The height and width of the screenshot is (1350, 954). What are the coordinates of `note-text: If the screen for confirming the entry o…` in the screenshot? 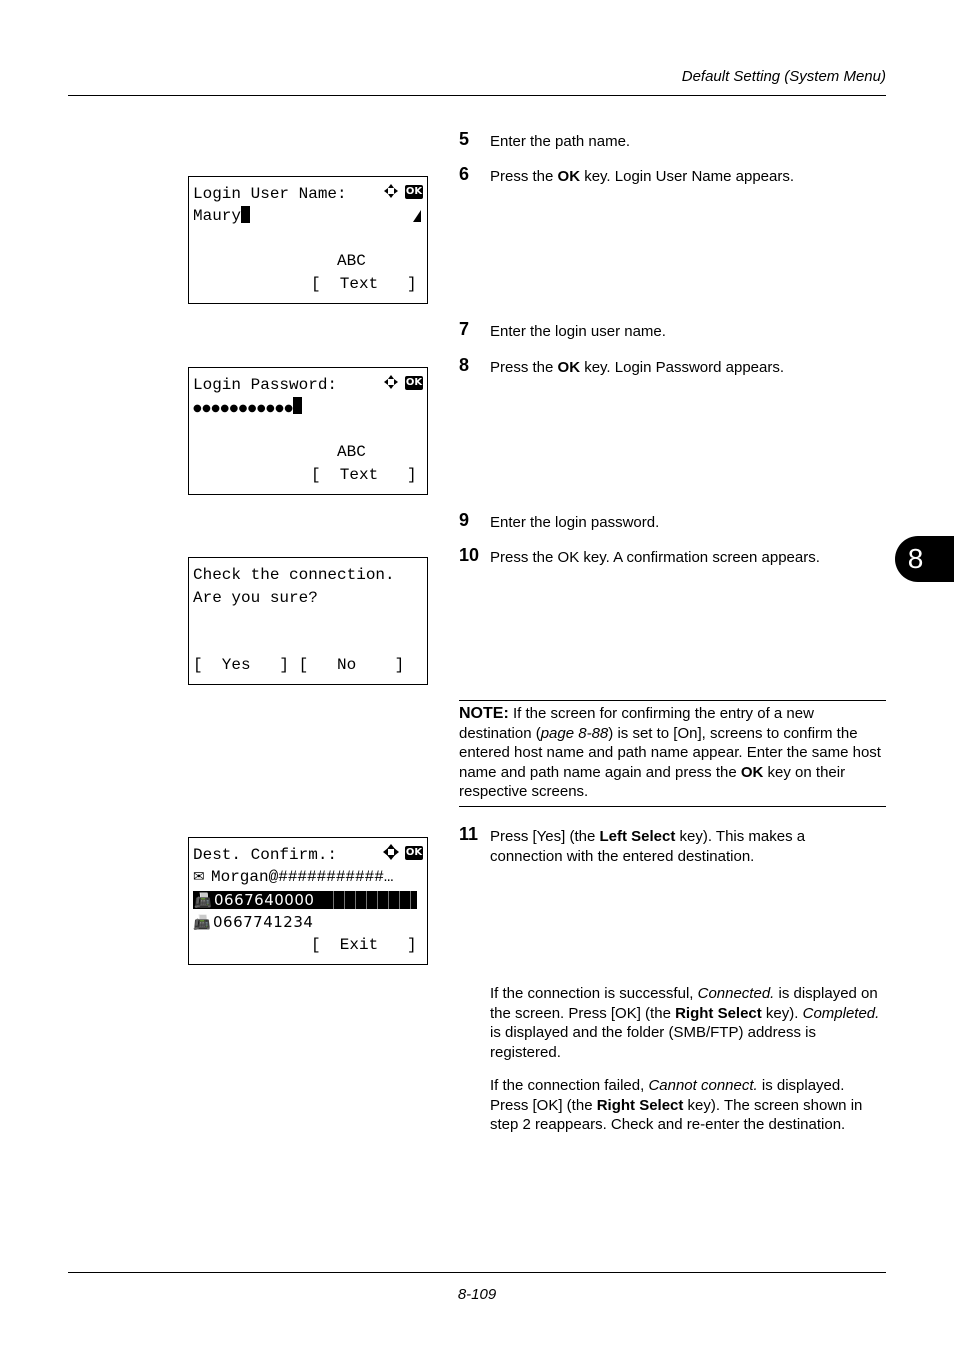 It's located at (670, 752).